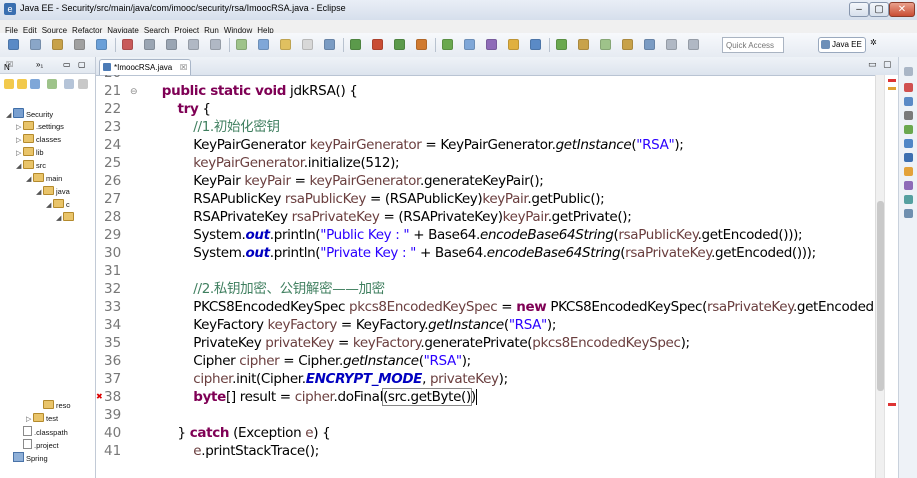 The width and height of the screenshot is (917, 478). What do you see at coordinates (30, 153) in the screenshot?
I see `tree-node: ▷ lib` at bounding box center [30, 153].